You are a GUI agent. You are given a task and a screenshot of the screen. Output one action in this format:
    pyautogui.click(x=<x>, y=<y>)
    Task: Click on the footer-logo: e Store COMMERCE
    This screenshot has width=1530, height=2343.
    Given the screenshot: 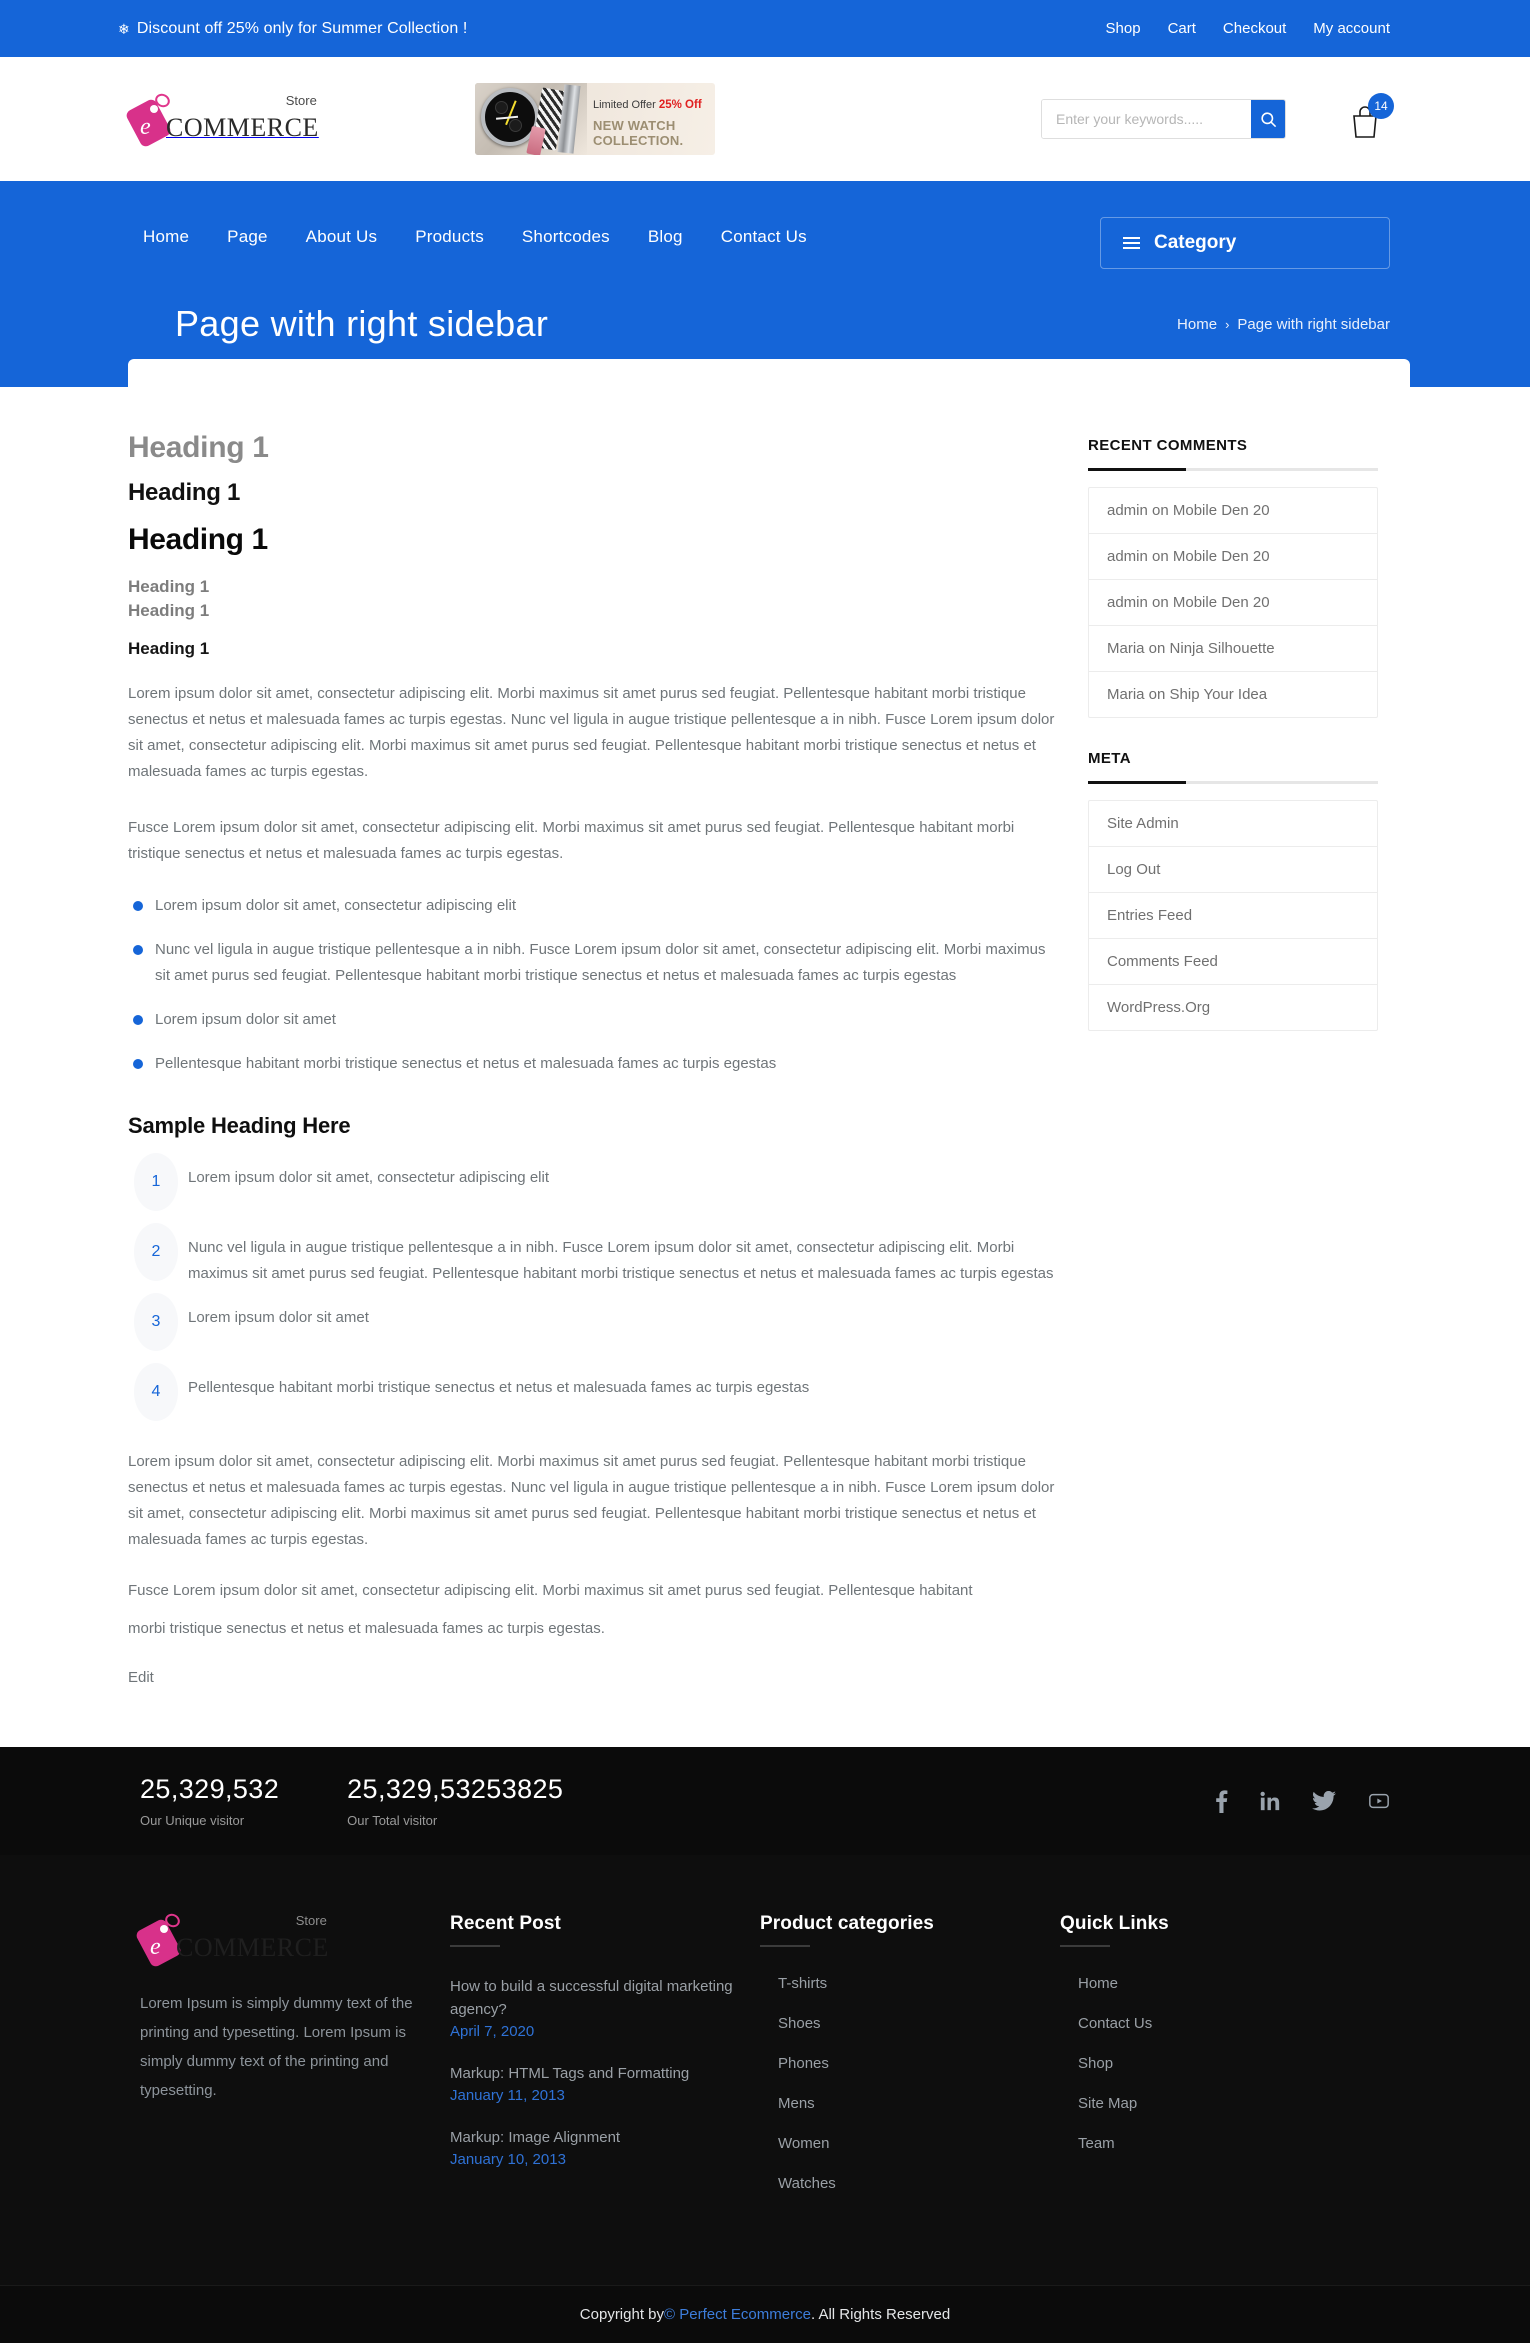 What is the action you would take?
    pyautogui.click(x=292, y=1940)
    